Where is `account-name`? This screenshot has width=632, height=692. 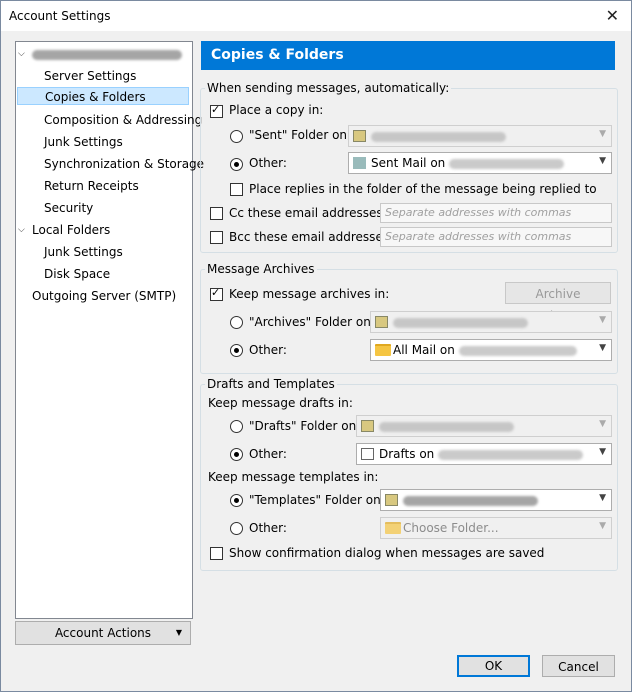
account-name is located at coordinates (107, 54).